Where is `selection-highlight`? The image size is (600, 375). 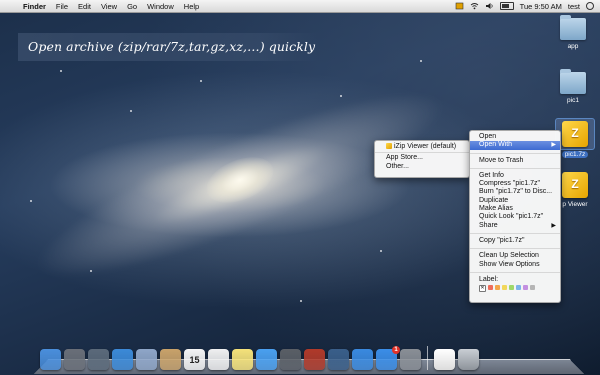
selection-highlight is located at coordinates (575, 134).